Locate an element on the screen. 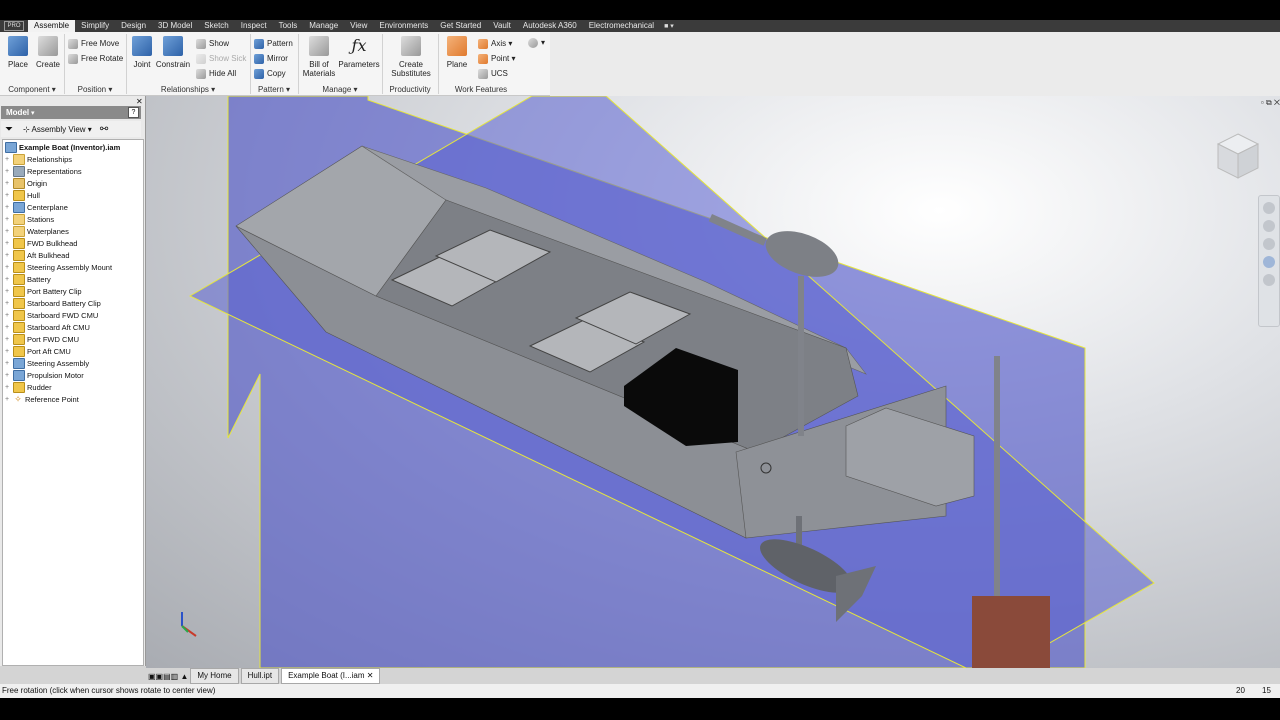 The image size is (1280, 720). tab-vault: Vault is located at coordinates (502, 26).